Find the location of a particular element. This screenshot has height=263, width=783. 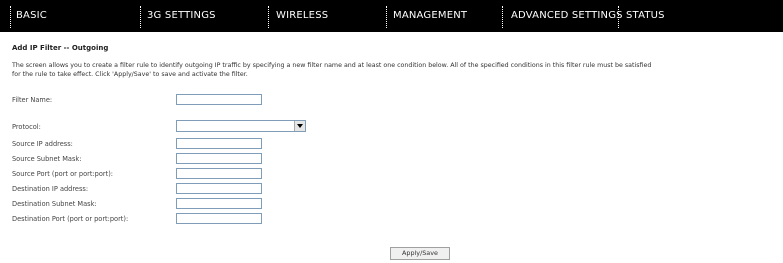

source-port-input is located at coordinates (219, 173).